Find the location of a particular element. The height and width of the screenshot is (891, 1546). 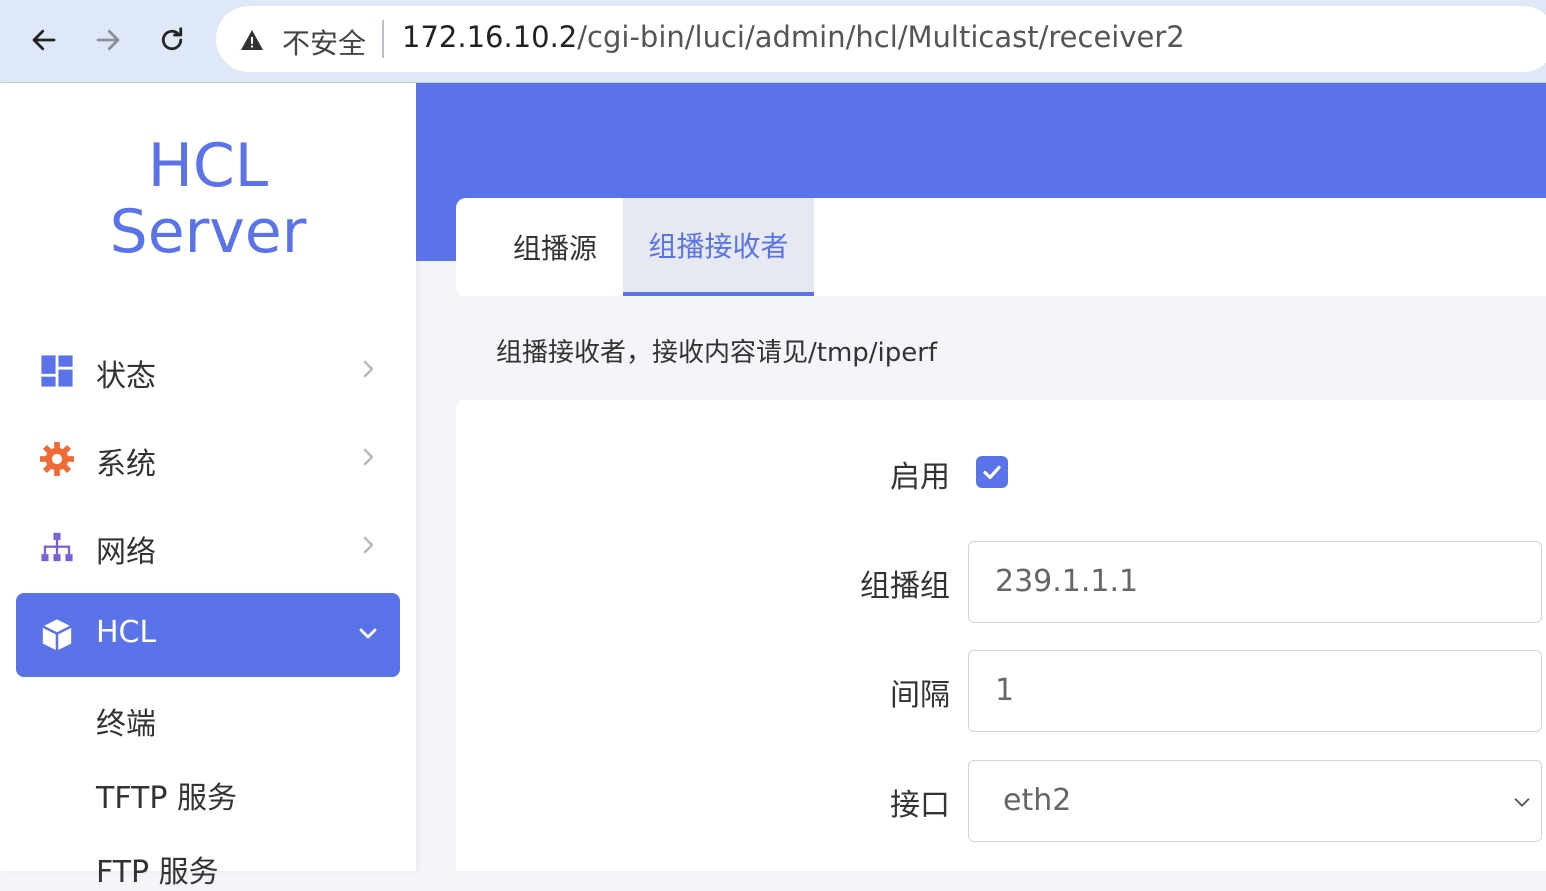

reload-icon is located at coordinates (172, 39).